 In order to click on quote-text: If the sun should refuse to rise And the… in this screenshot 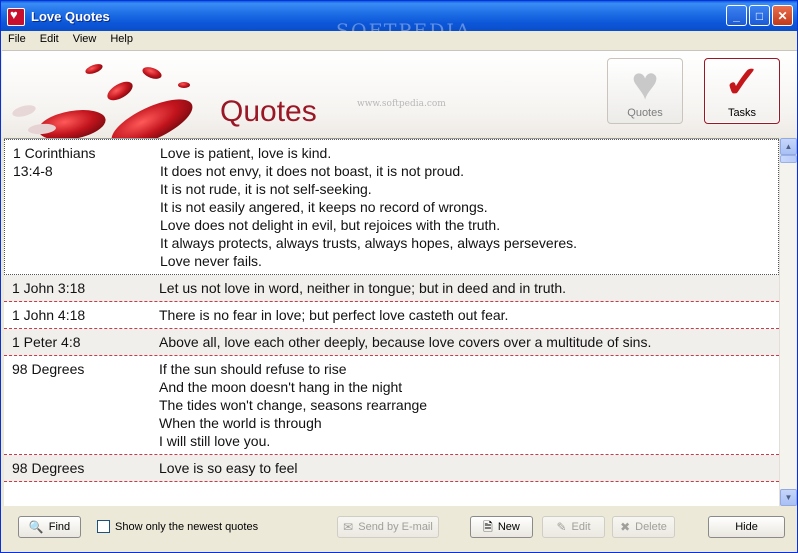, I will do `click(293, 405)`.